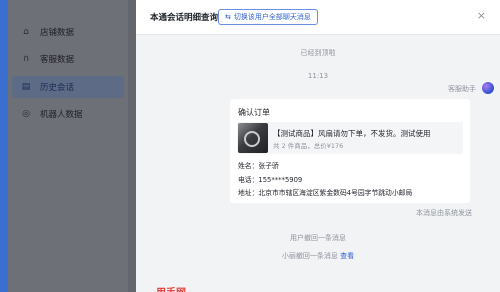  I want to click on product-image, so click(253, 138).